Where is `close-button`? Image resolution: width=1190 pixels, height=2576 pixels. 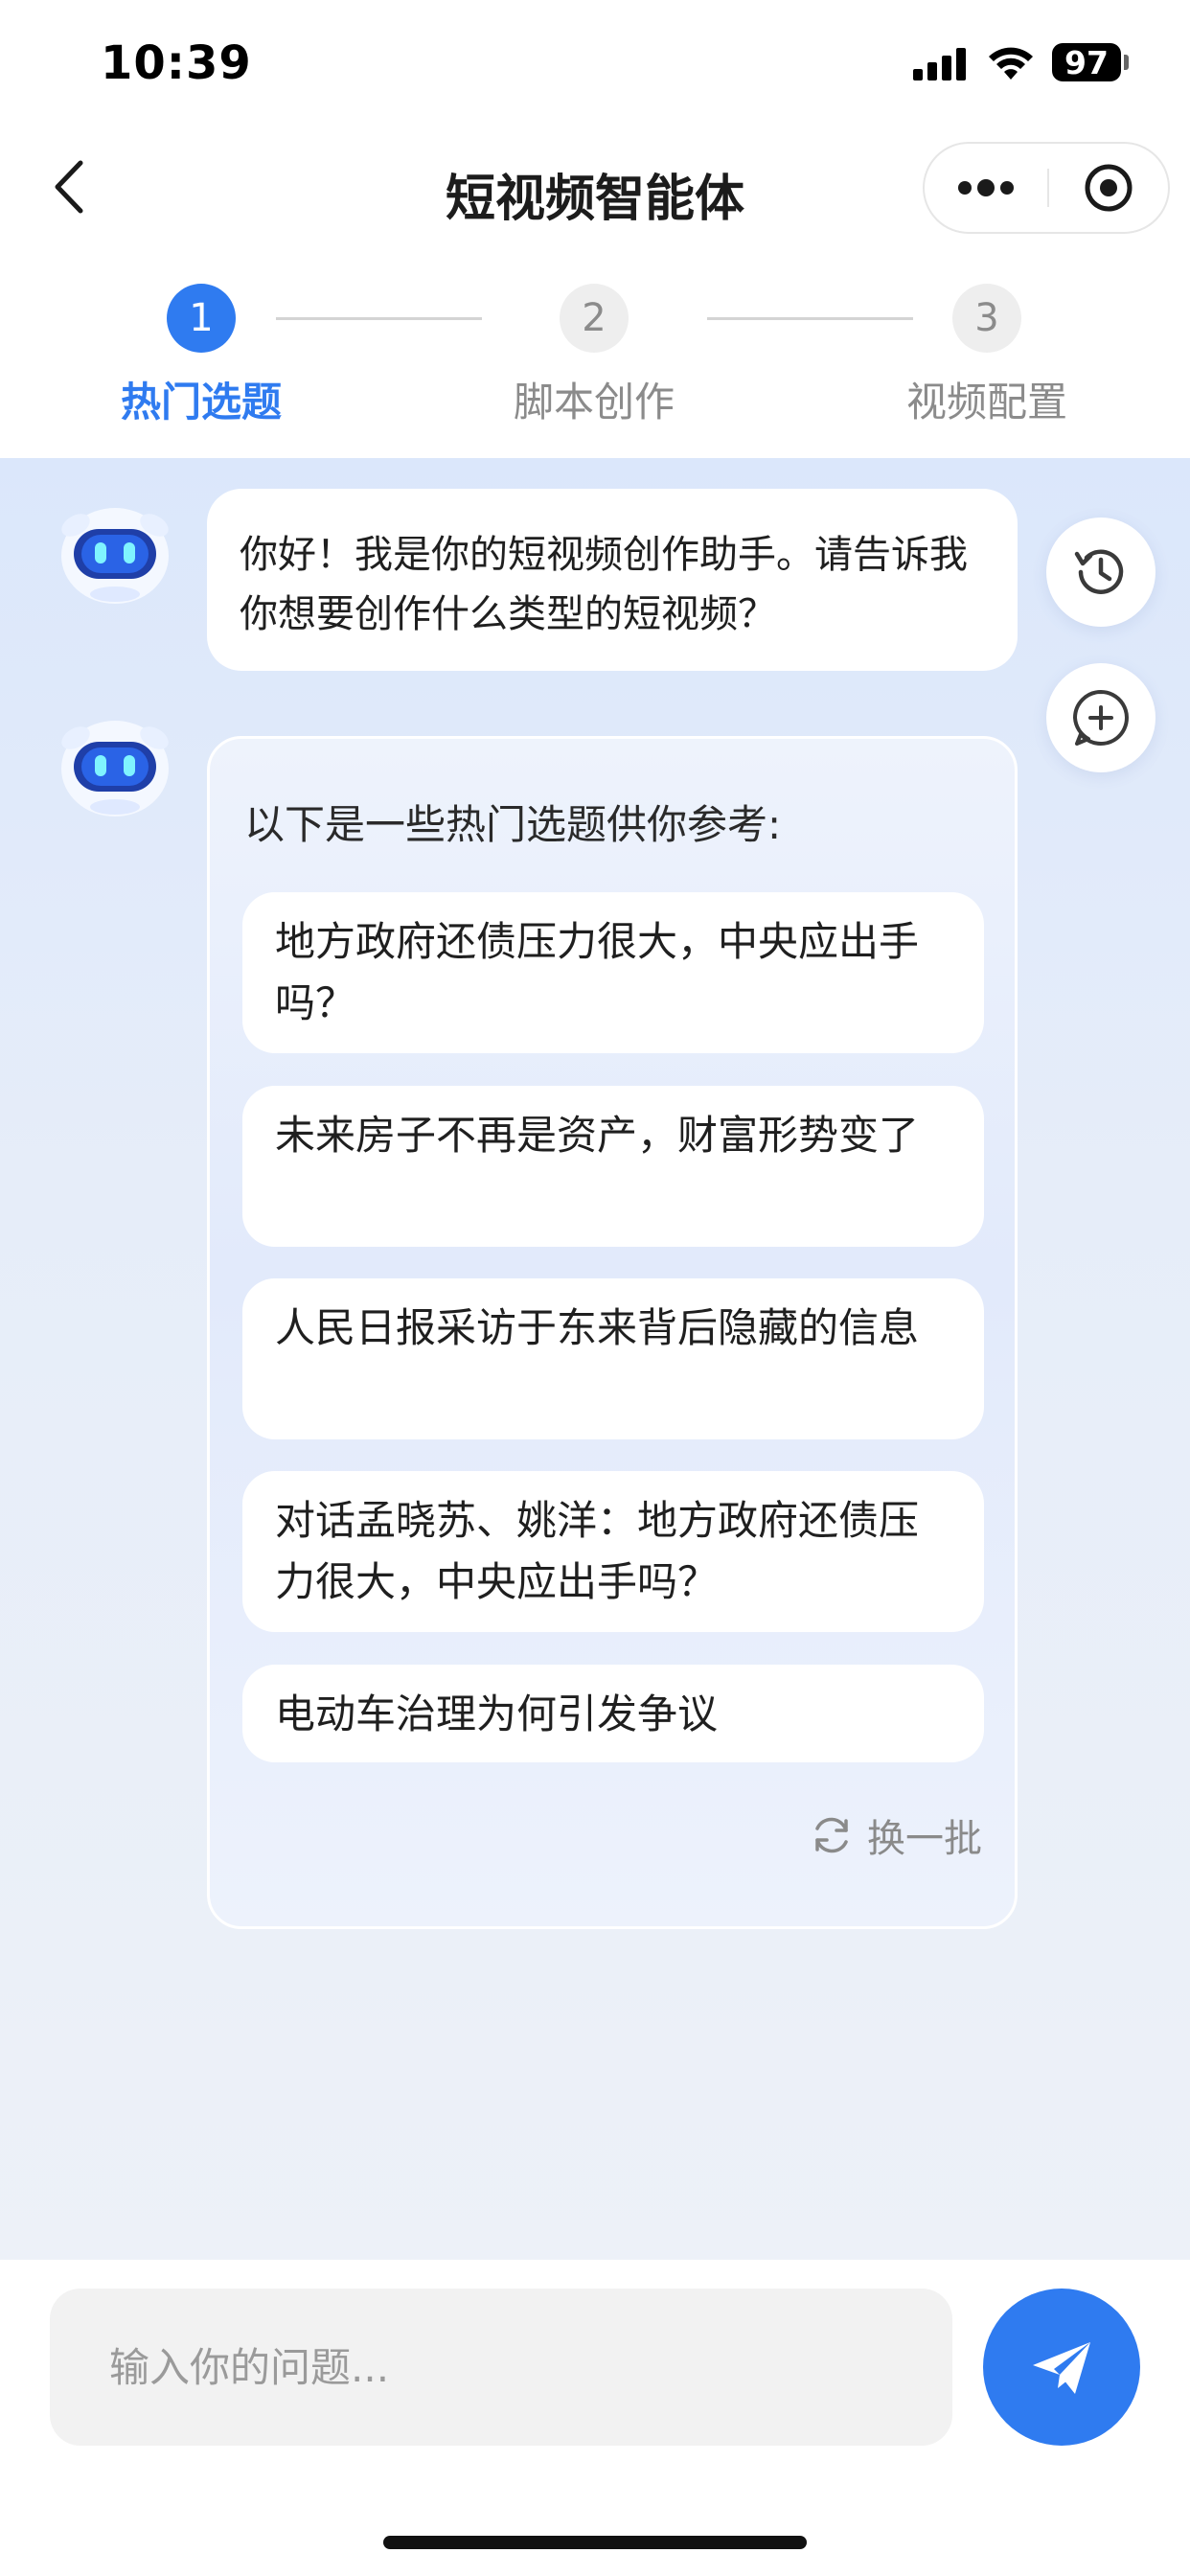
close-button is located at coordinates (1108, 188).